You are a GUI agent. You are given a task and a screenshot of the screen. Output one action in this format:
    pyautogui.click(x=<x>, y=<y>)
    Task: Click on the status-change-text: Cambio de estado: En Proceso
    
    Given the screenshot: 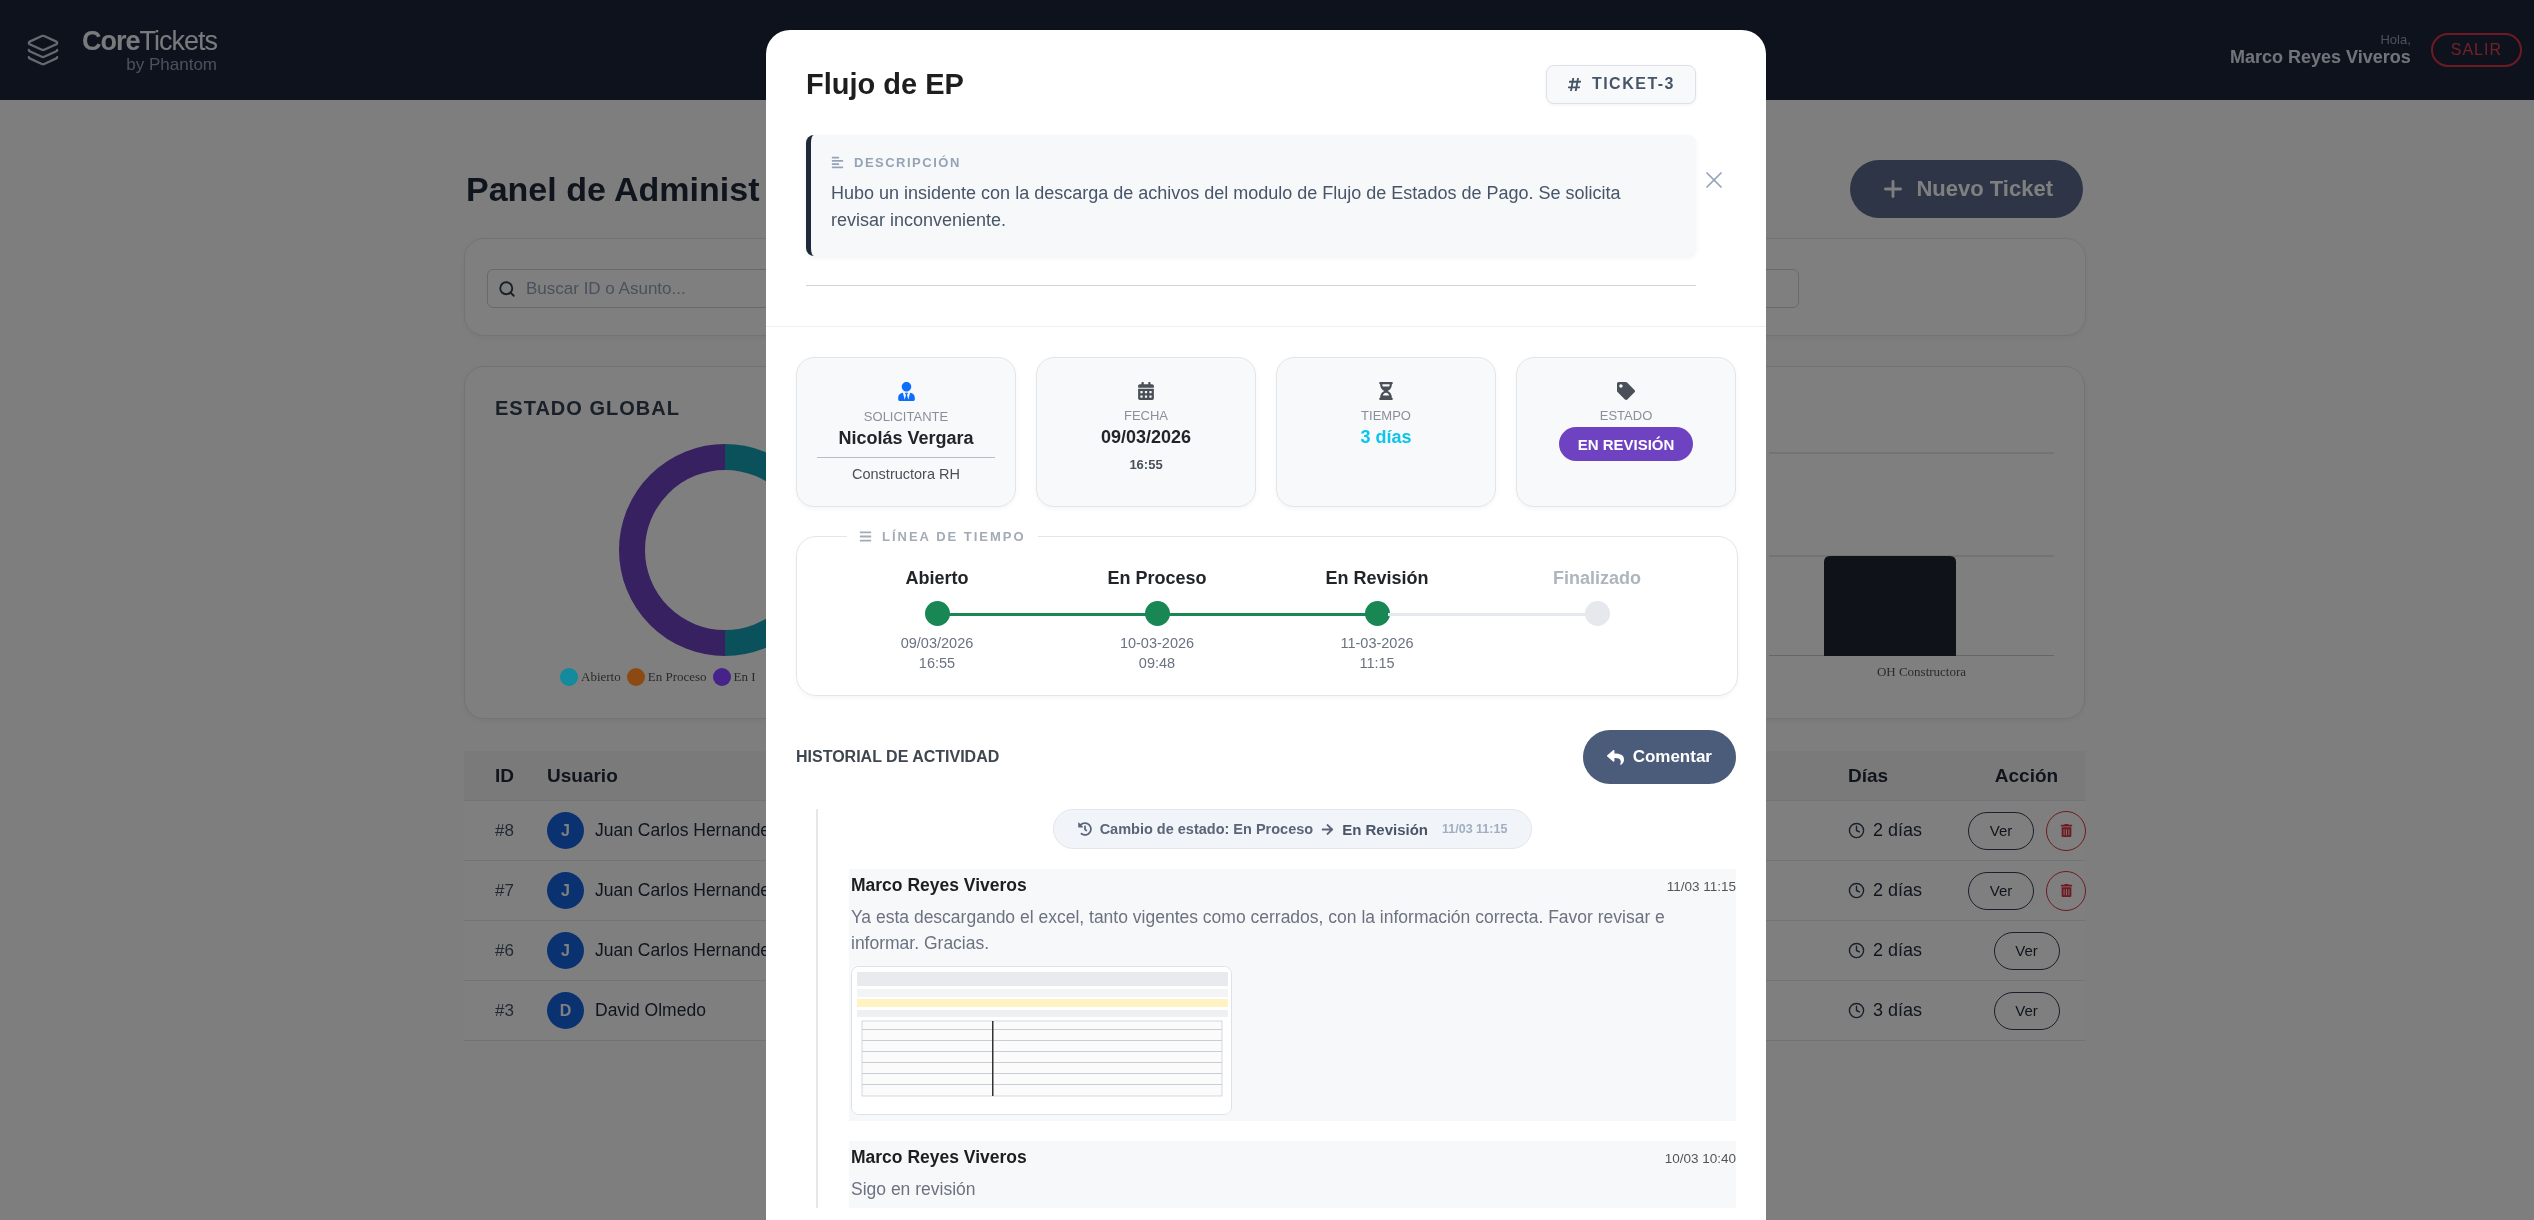 What is the action you would take?
    pyautogui.click(x=1206, y=829)
    